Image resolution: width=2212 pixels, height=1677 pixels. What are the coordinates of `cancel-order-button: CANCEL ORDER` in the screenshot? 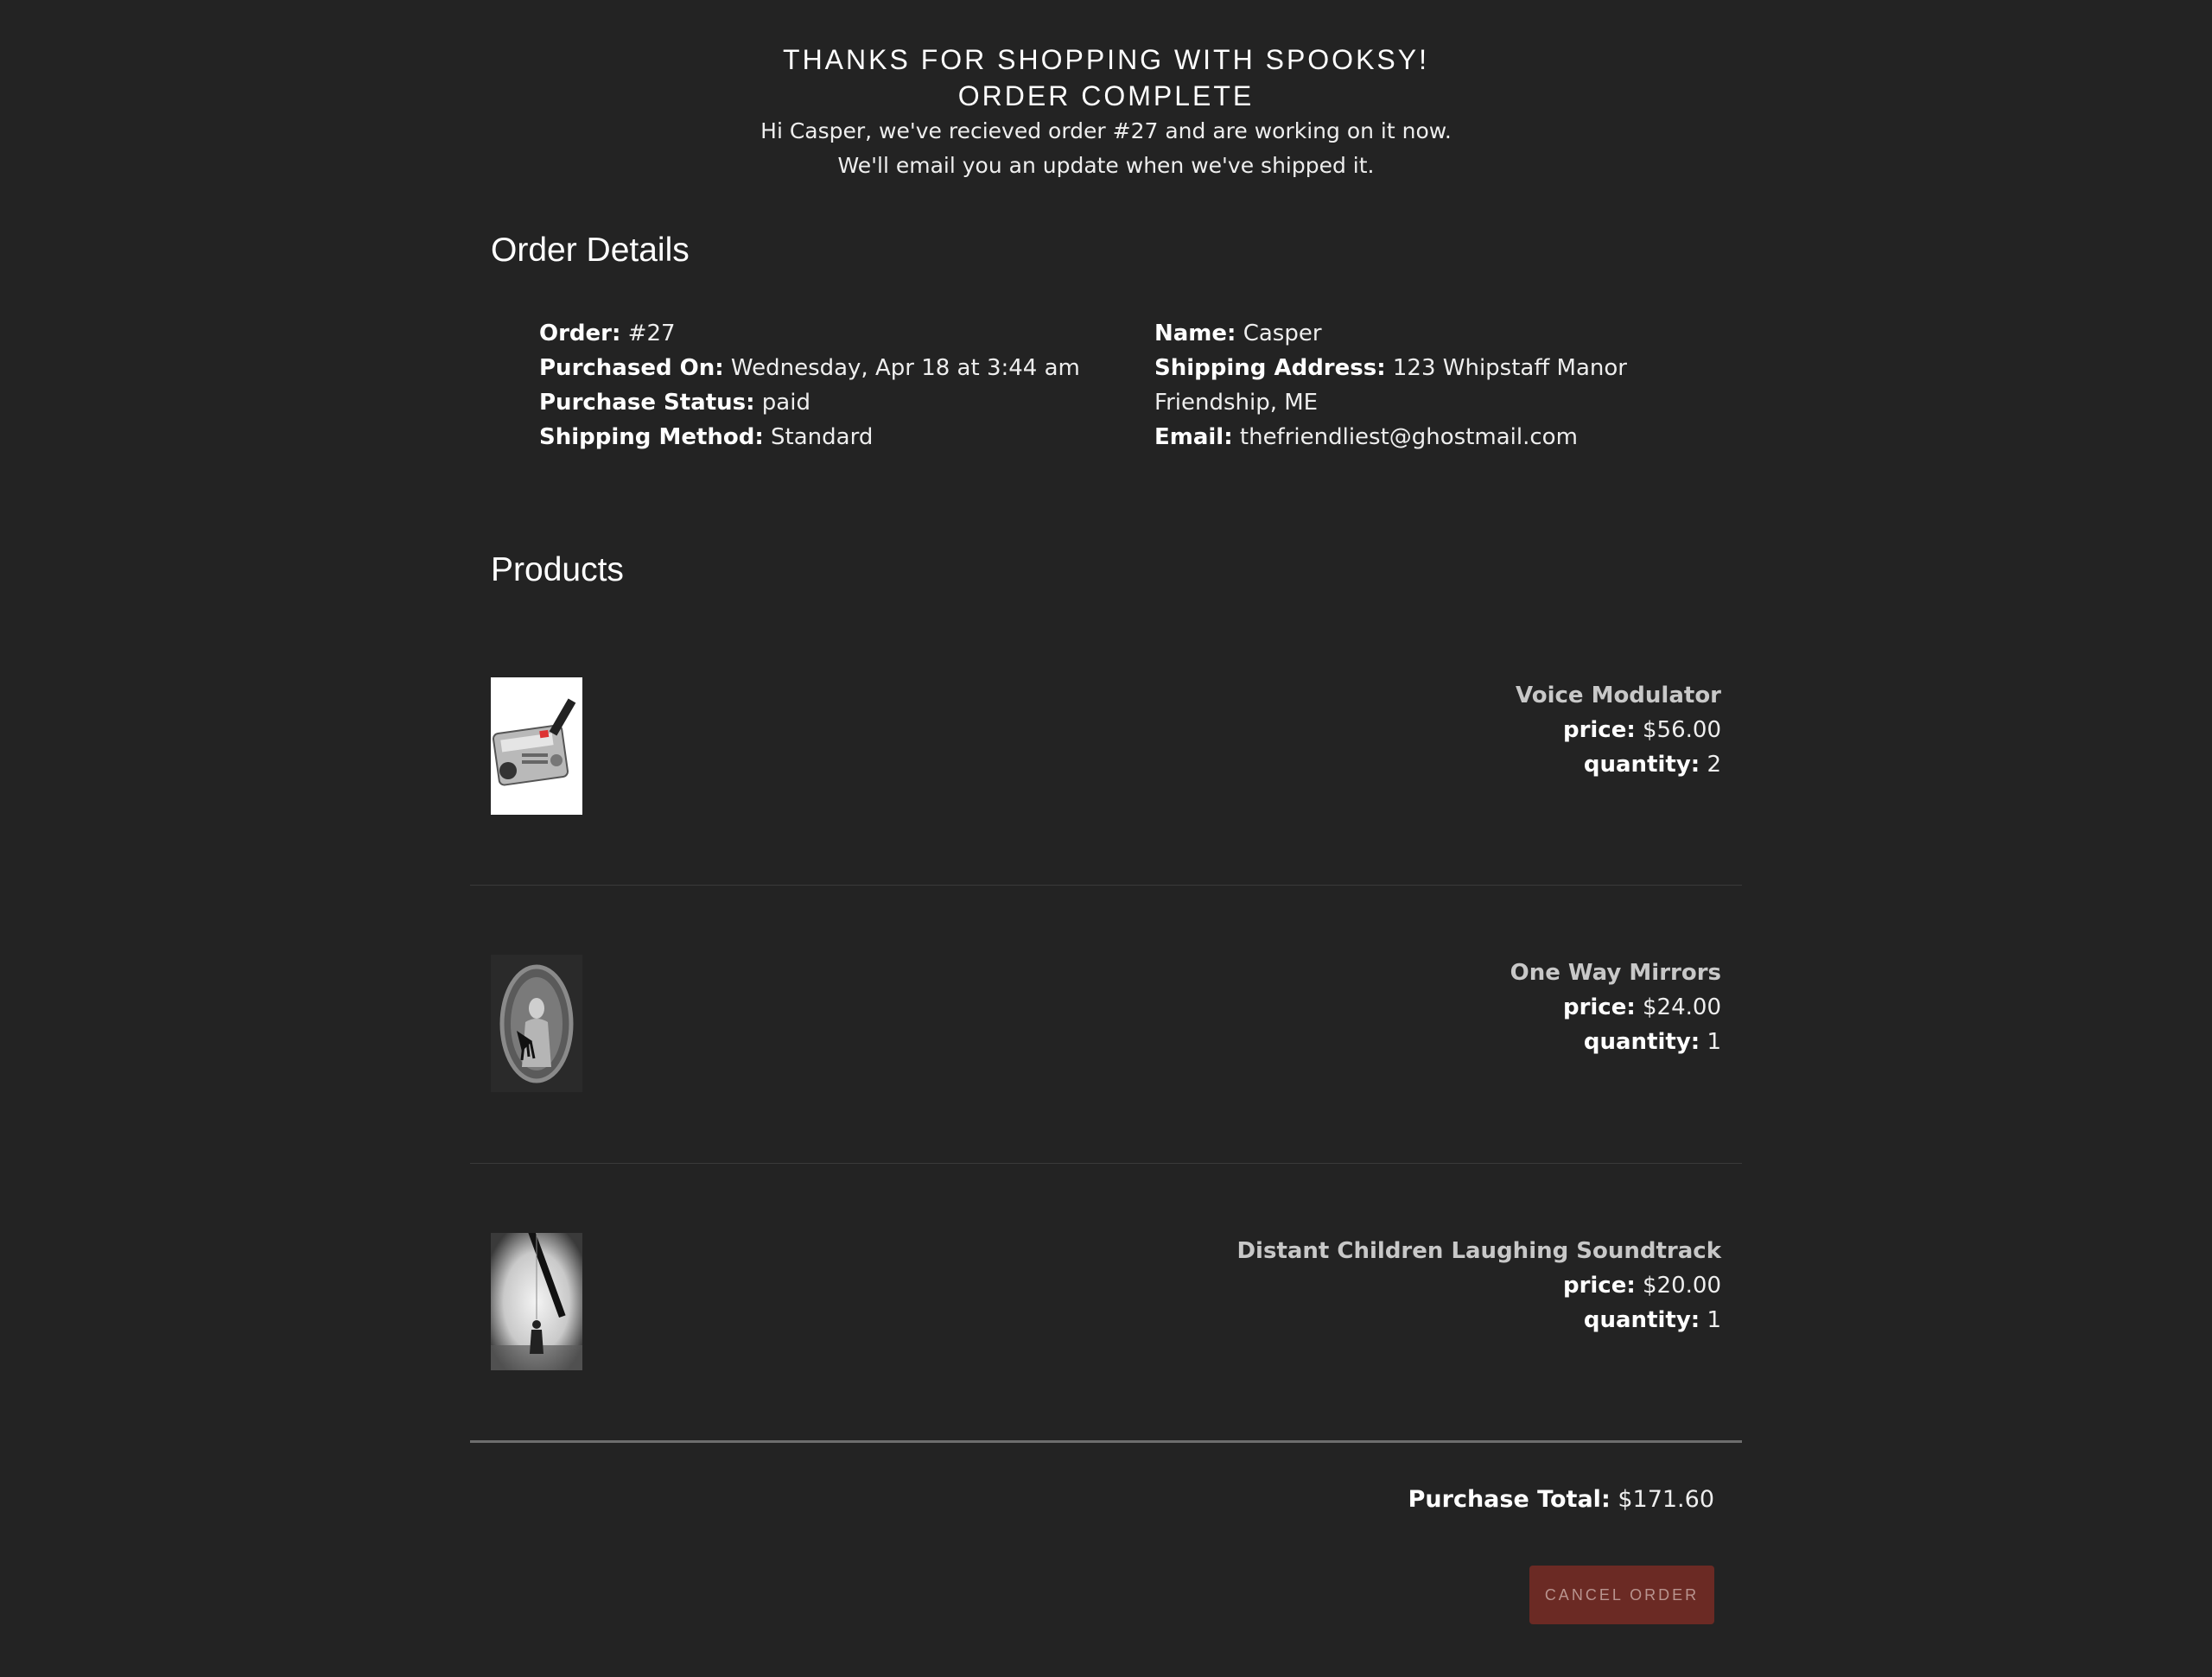 It's located at (1621, 1595).